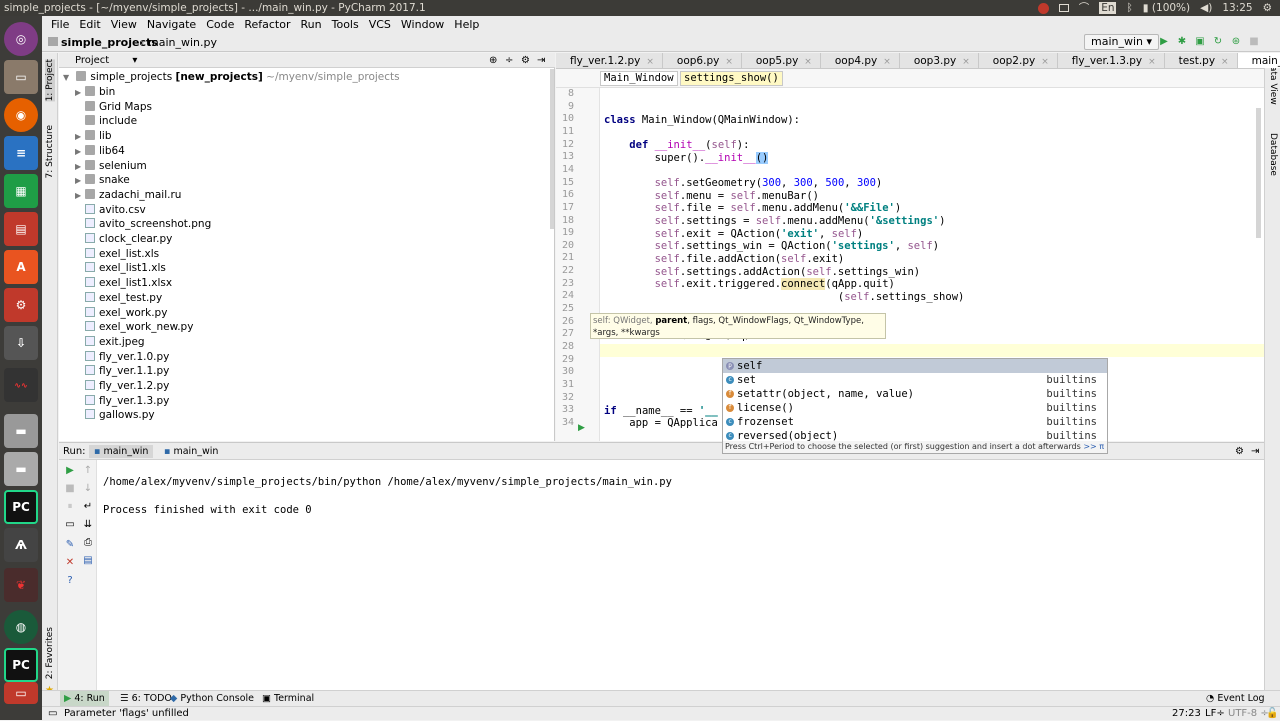  Describe the element at coordinates (88, 507) in the screenshot. I see `soft-wrap-icon: ↵` at that location.